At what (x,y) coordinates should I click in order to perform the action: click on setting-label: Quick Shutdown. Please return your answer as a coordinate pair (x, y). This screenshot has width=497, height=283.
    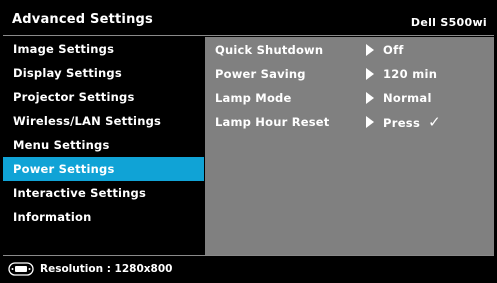
    Looking at the image, I should click on (269, 50).